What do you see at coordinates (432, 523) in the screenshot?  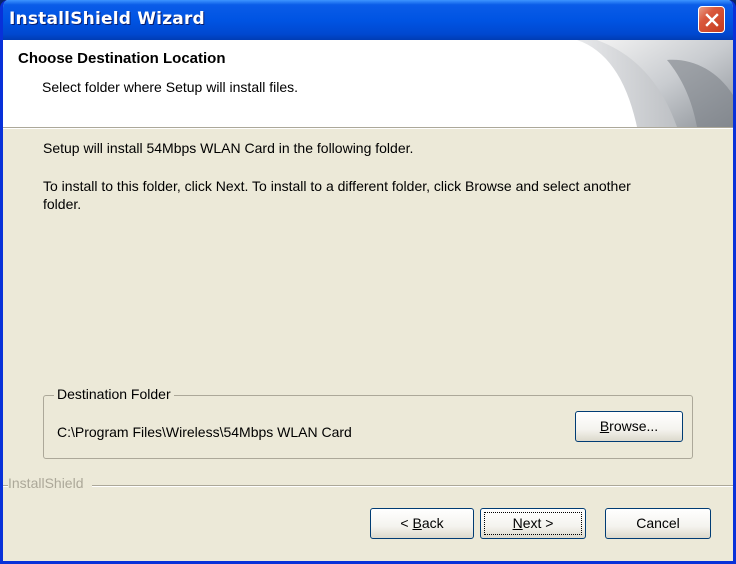 I see `back-label: ack` at bounding box center [432, 523].